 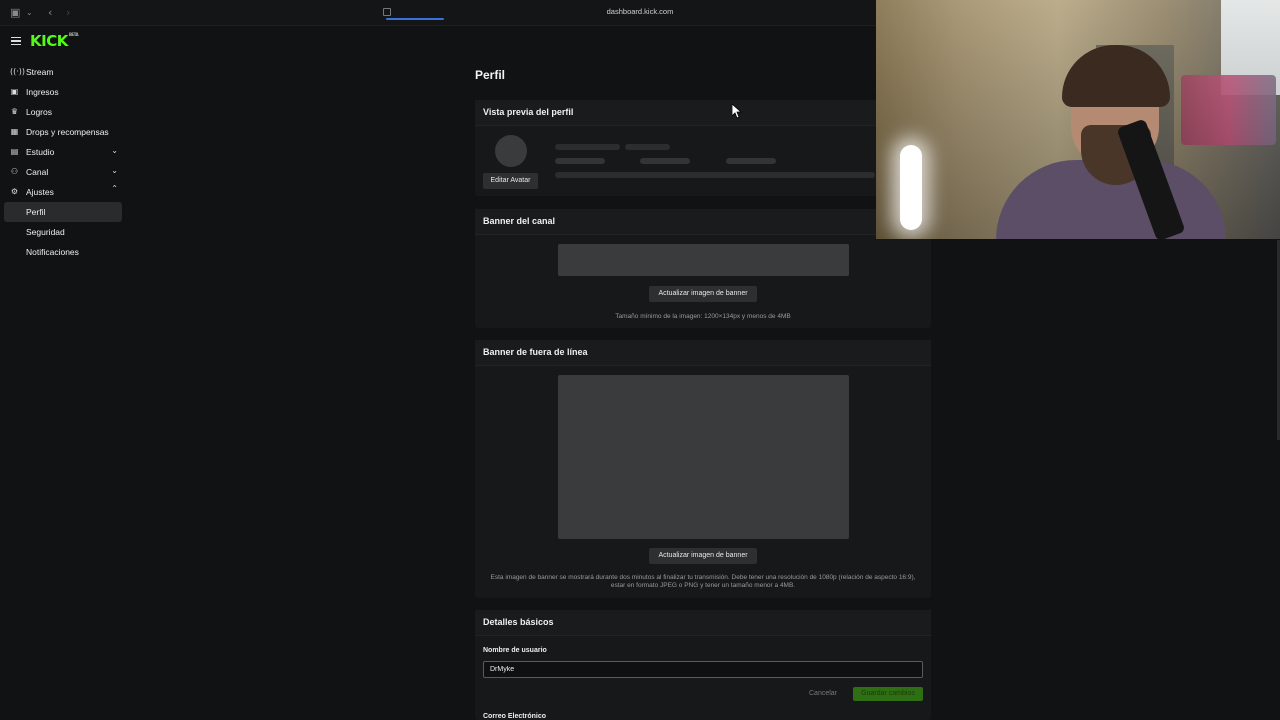 What do you see at coordinates (68, 13) in the screenshot?
I see `forward-icon: ›` at bounding box center [68, 13].